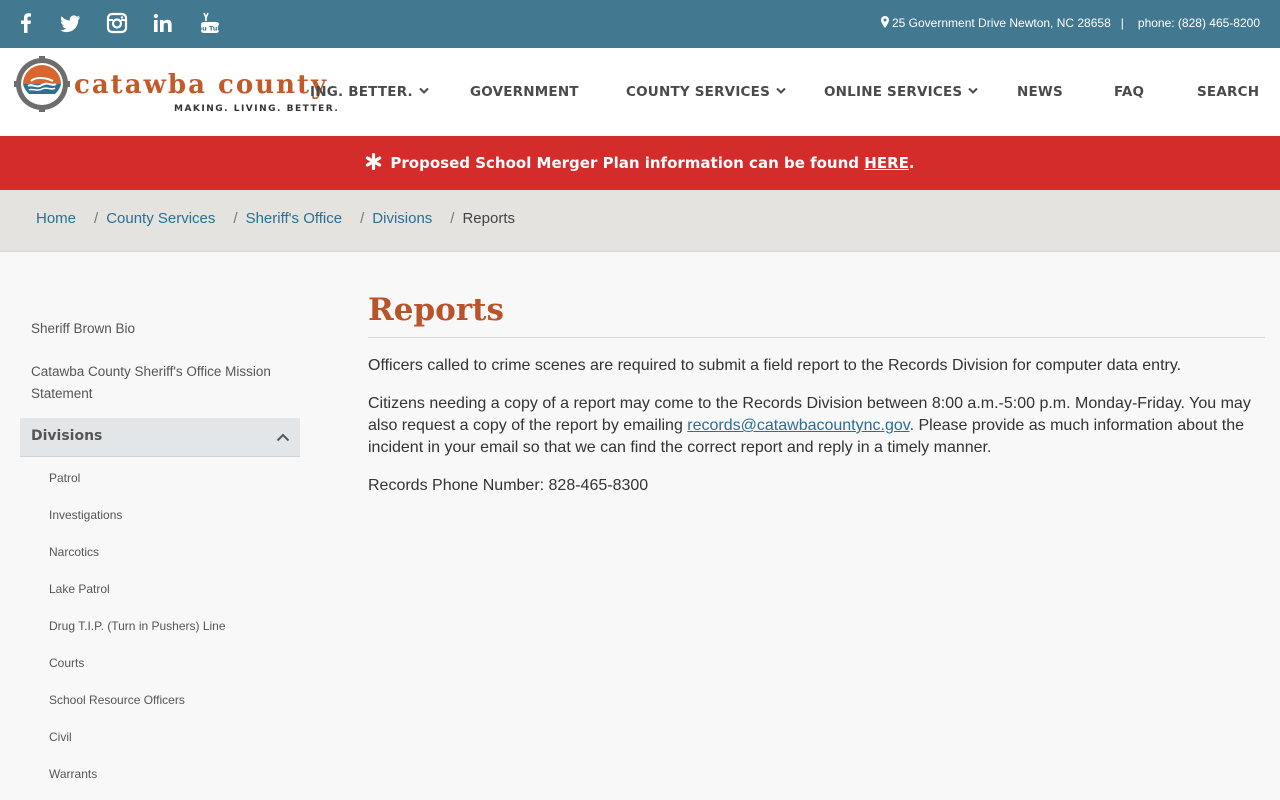 This screenshot has width=1280, height=800. What do you see at coordinates (160, 218) in the screenshot?
I see `breadcrumb-county-services: County Services` at bounding box center [160, 218].